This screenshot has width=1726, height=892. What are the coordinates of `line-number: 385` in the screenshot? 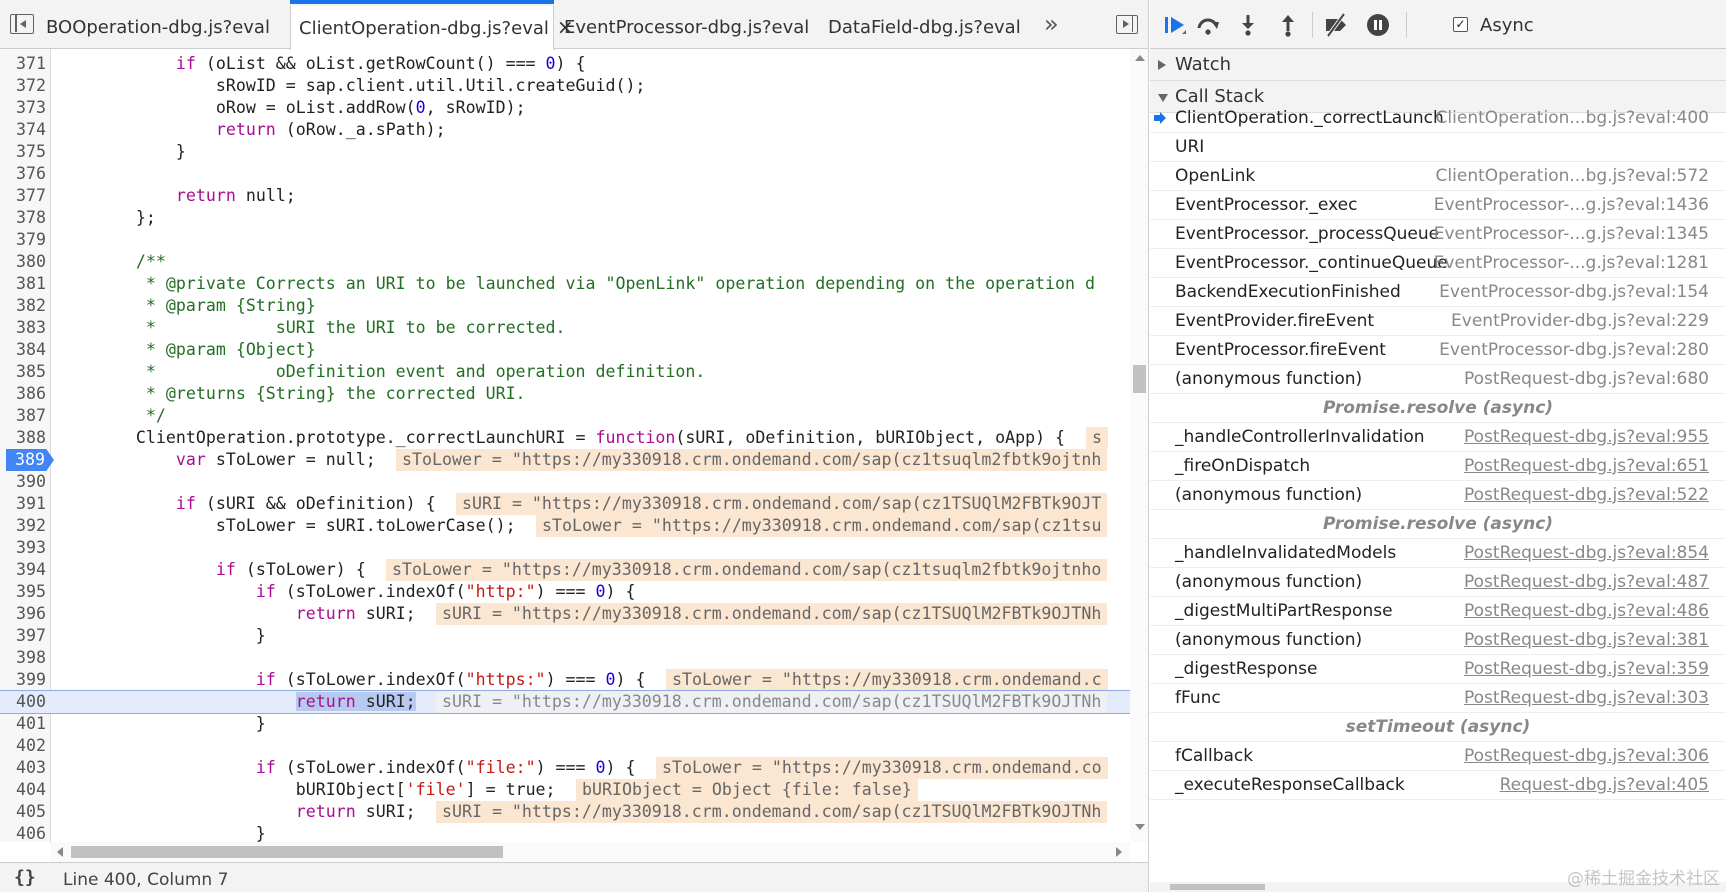 It's located at (23, 372).